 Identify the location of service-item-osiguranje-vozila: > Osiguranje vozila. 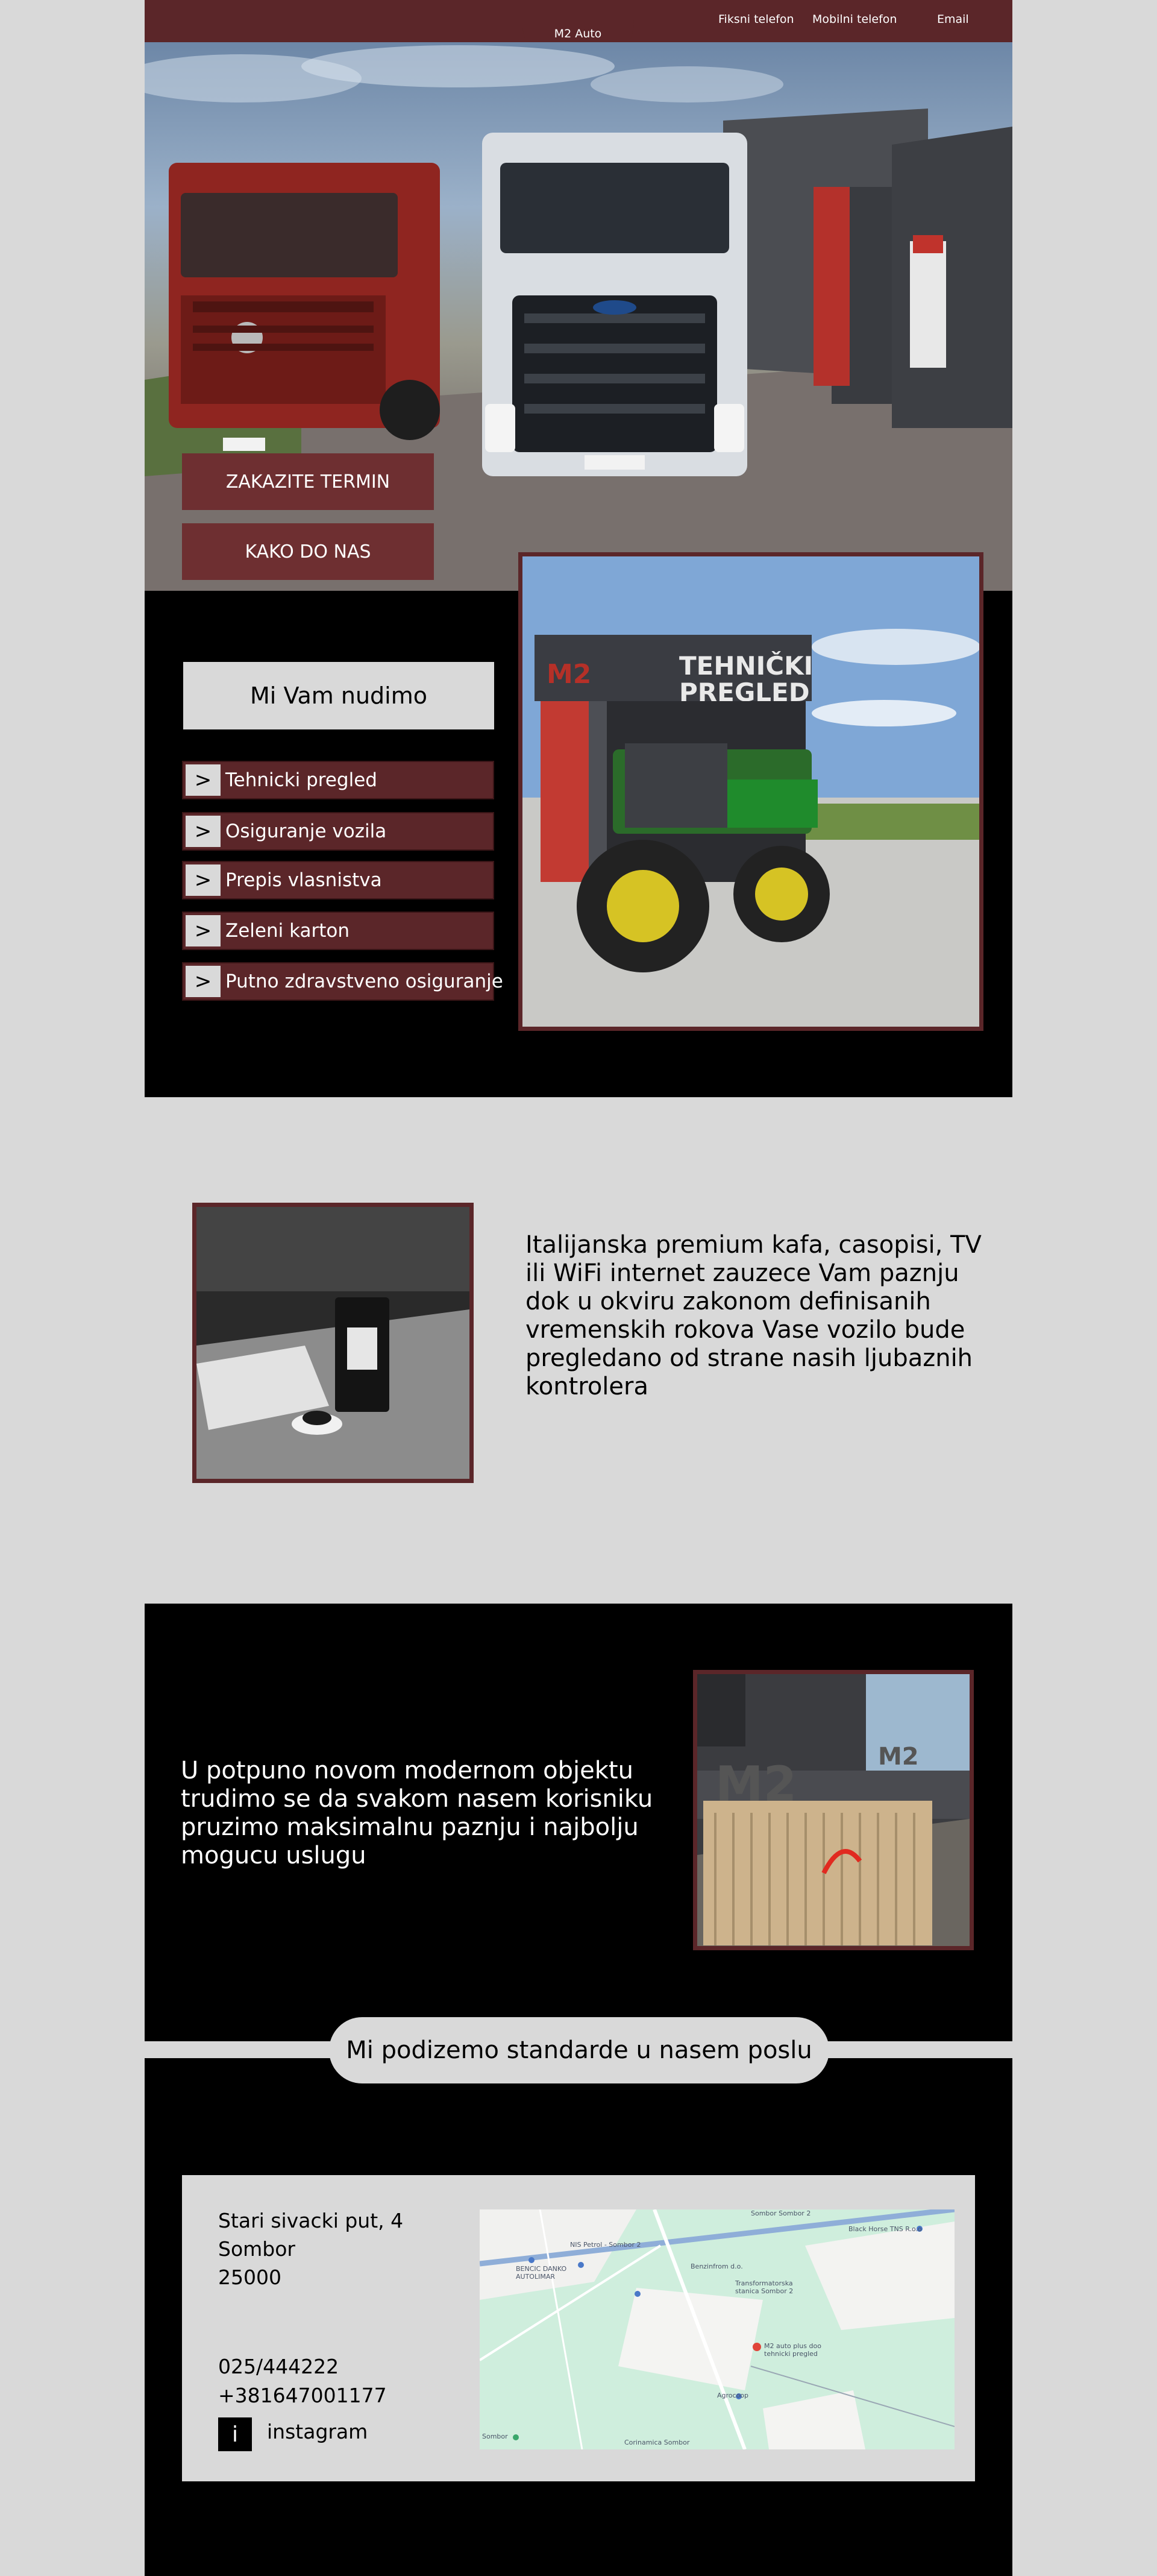
(338, 831).